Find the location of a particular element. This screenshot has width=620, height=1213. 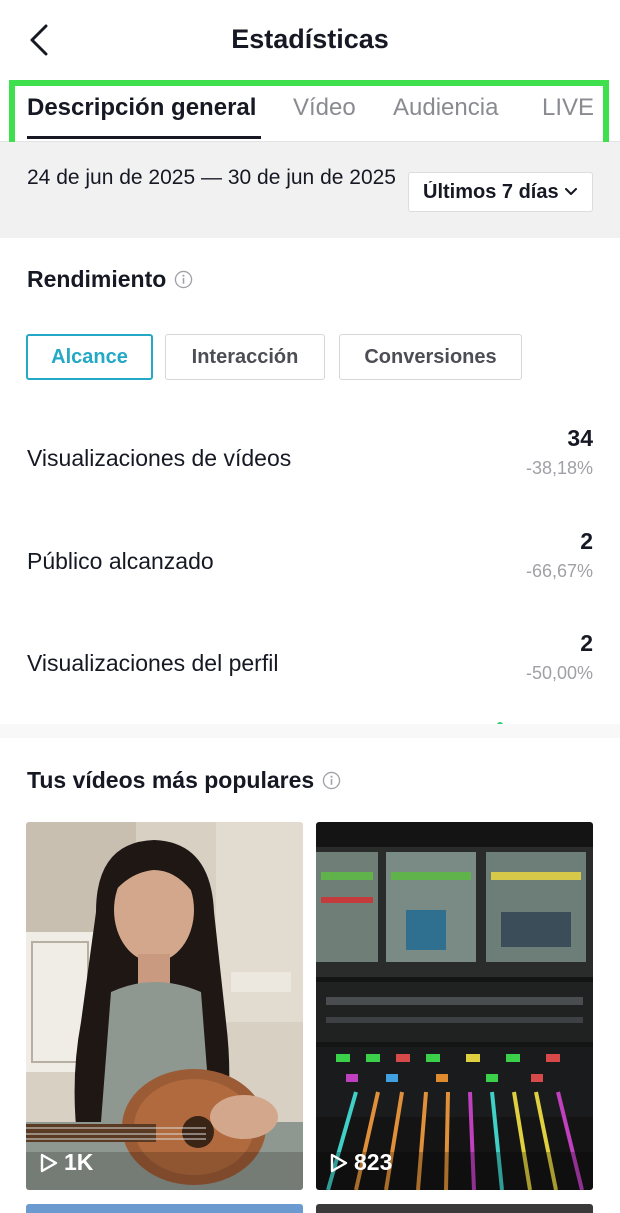

tab-audience: Audiencia is located at coordinates (445, 108).